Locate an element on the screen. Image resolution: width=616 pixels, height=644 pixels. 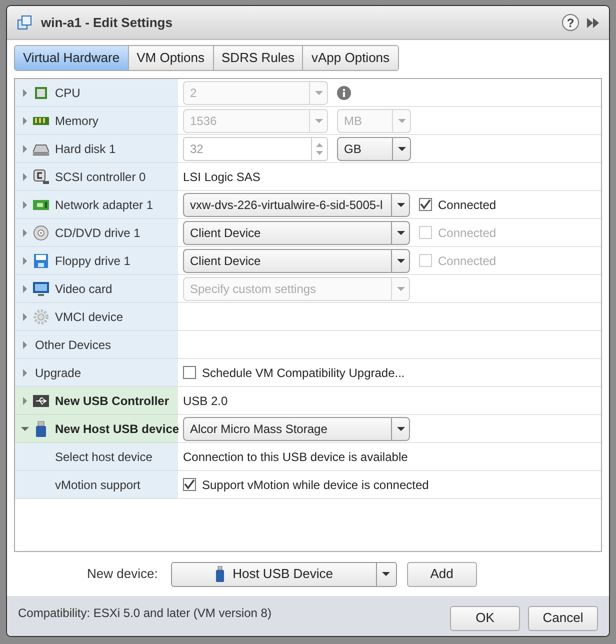
tab: Virtual Hardware is located at coordinates (71, 58).